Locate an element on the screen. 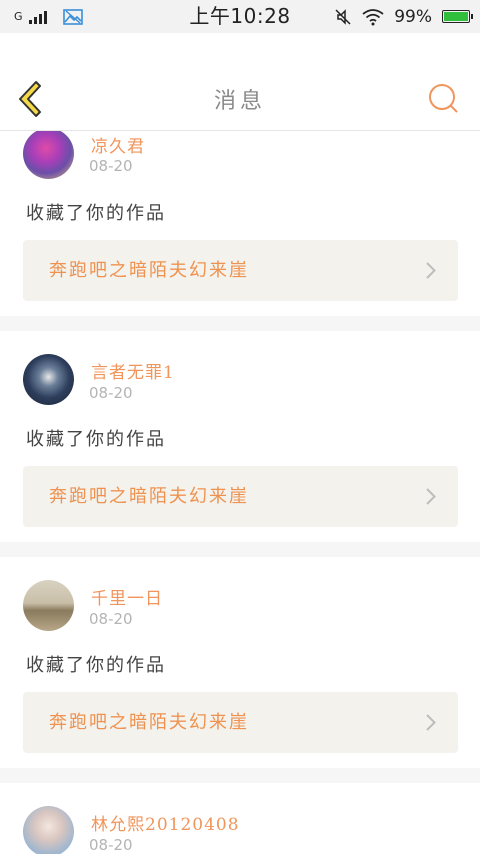  search-icon is located at coordinates (442, 97).